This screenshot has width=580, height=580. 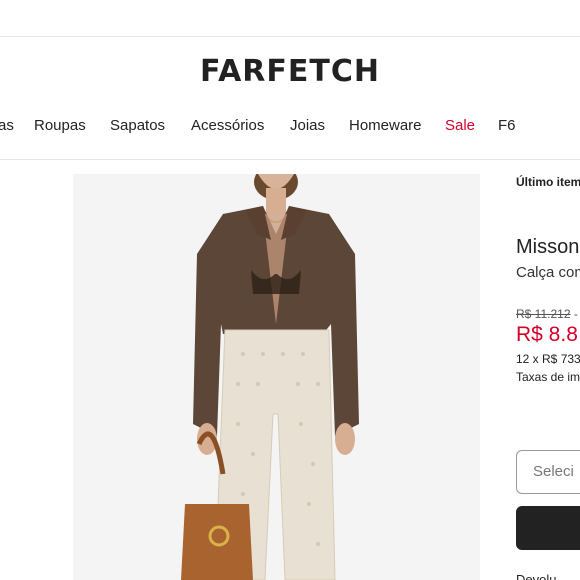 What do you see at coordinates (548, 247) in the screenshot?
I see `product-brand: Missoni` at bounding box center [548, 247].